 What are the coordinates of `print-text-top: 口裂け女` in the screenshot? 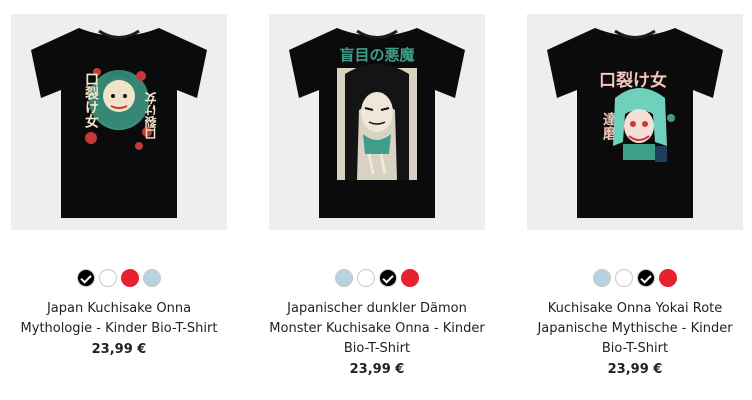 It's located at (633, 80).